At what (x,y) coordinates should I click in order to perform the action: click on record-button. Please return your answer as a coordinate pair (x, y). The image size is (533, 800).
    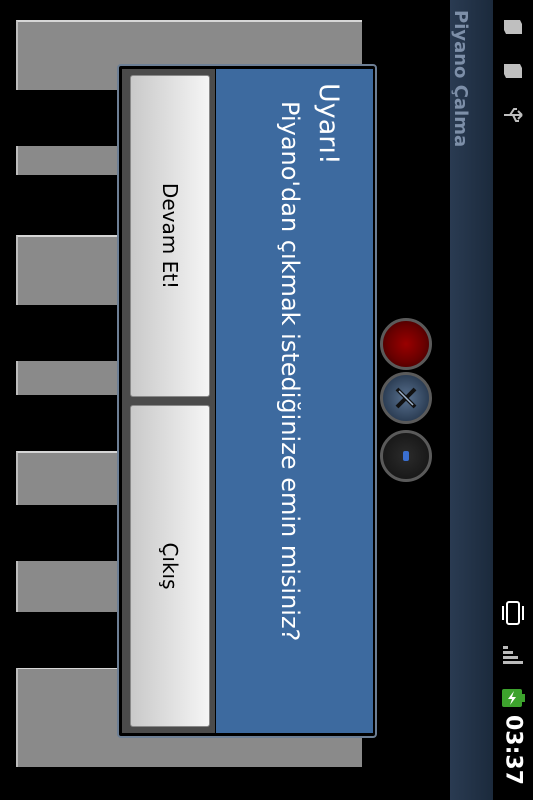
    Looking at the image, I should click on (406, 344).